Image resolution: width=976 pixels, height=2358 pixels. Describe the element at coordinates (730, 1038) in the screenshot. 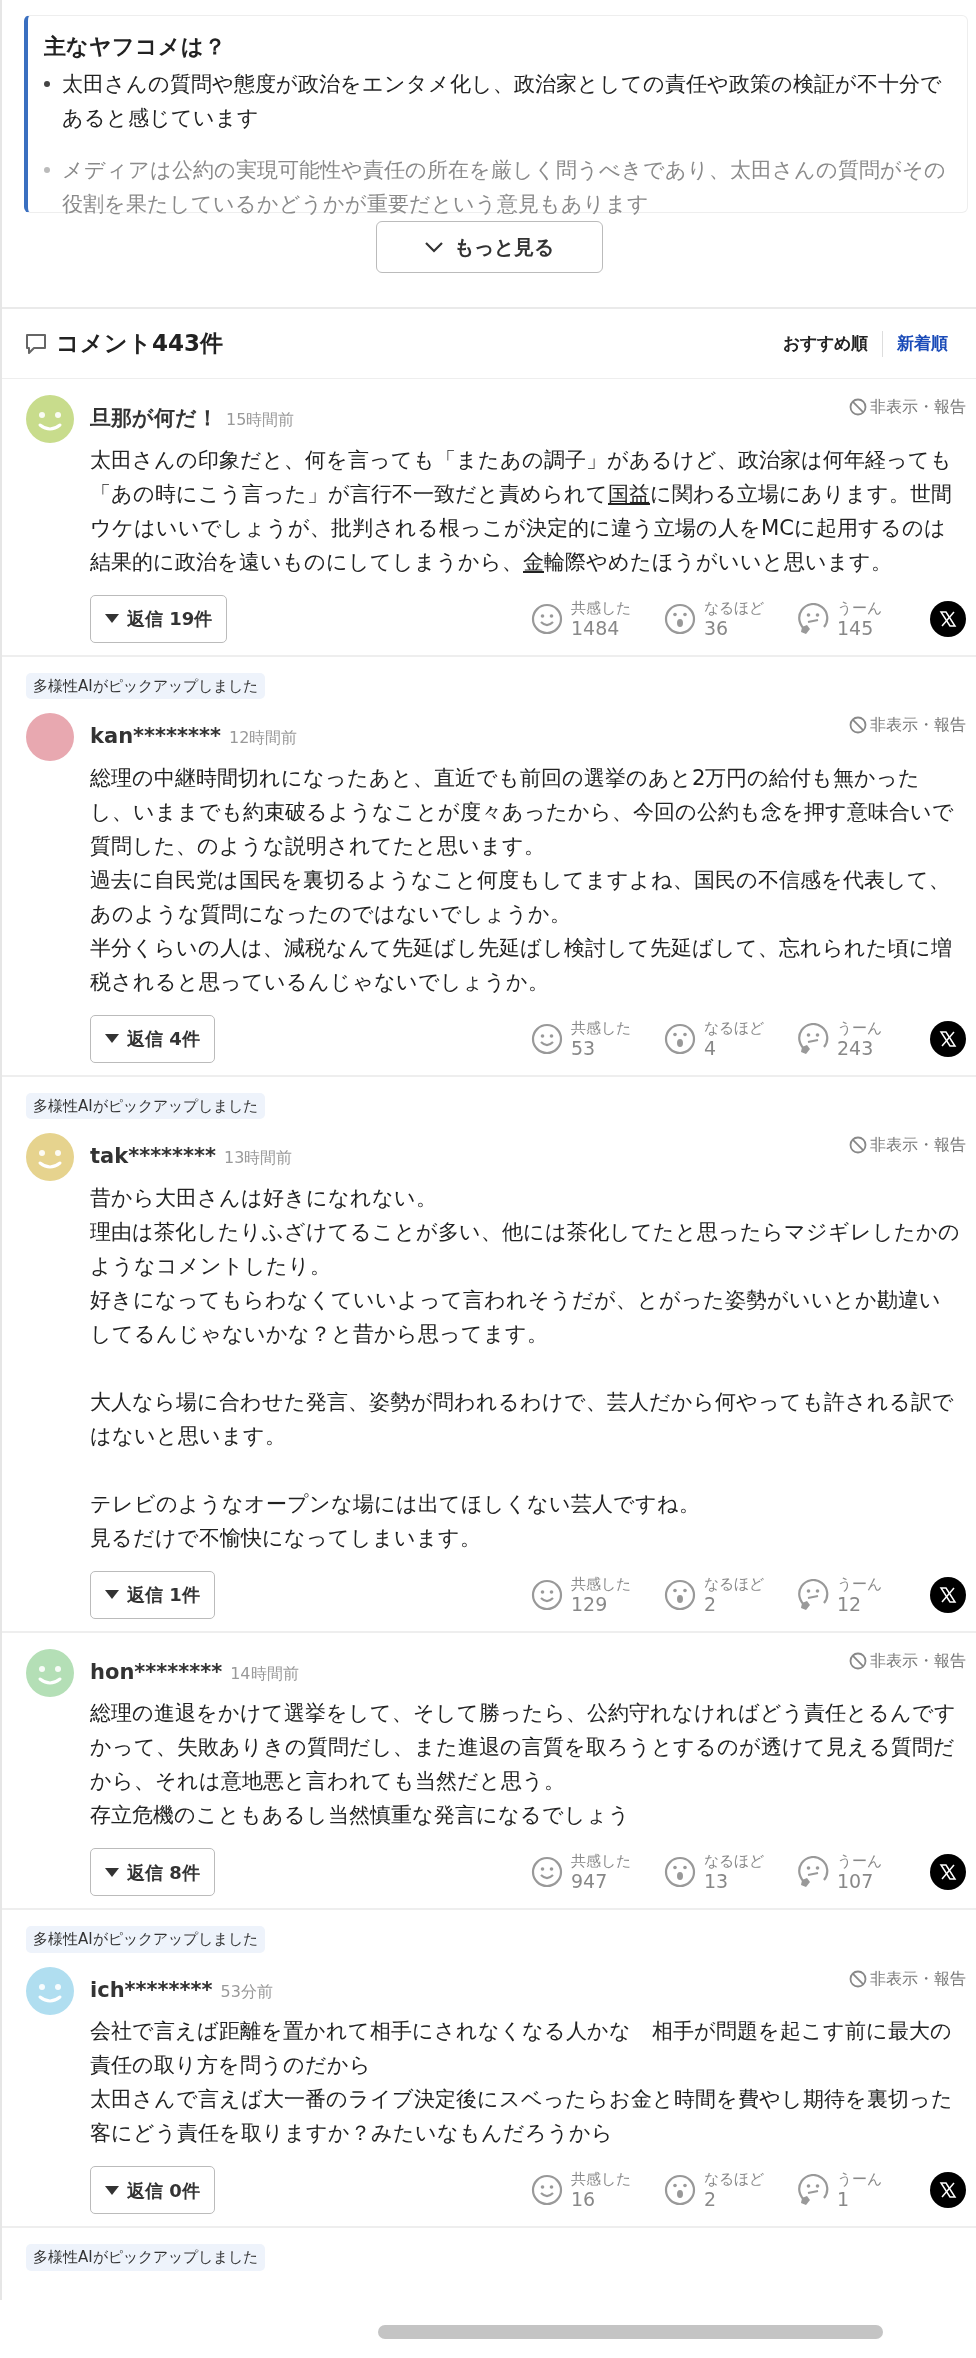

I see `reaction-button: なるほど 4` at that location.